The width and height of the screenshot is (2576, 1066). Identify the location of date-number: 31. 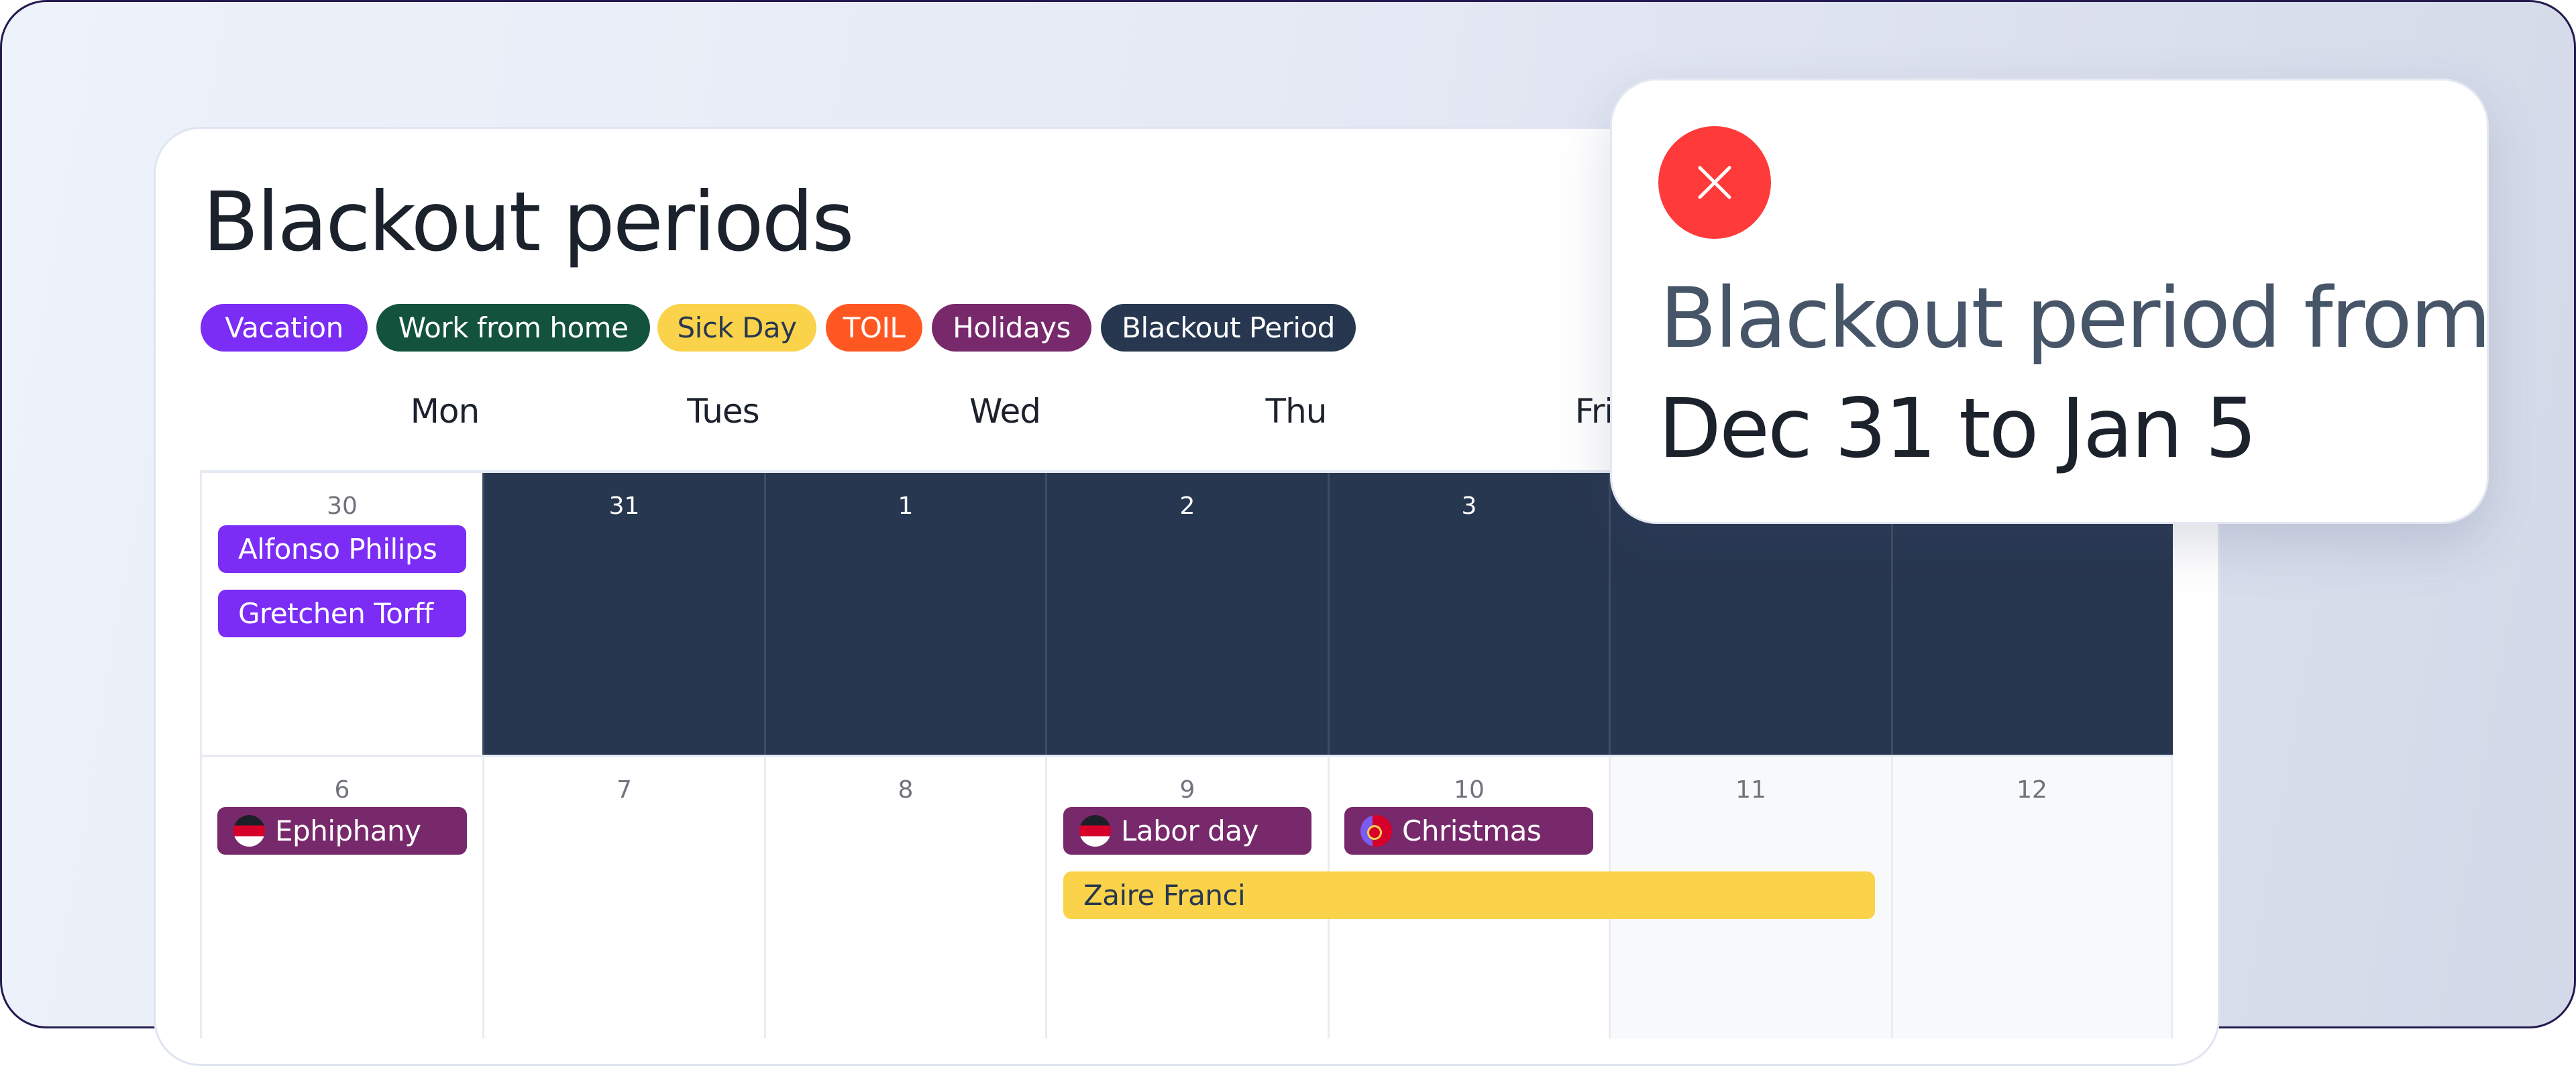
(624, 506).